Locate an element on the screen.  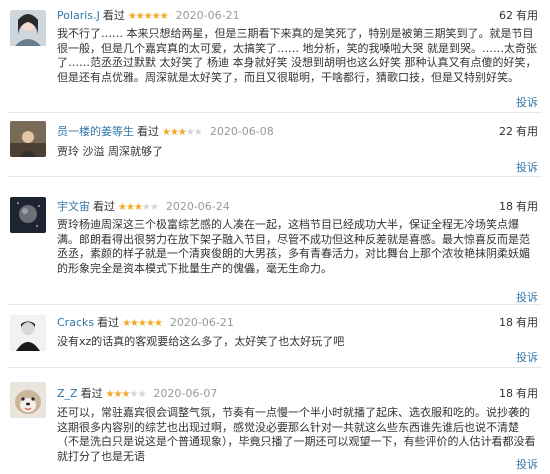
review-date: 2020-06-24 is located at coordinates (197, 206).